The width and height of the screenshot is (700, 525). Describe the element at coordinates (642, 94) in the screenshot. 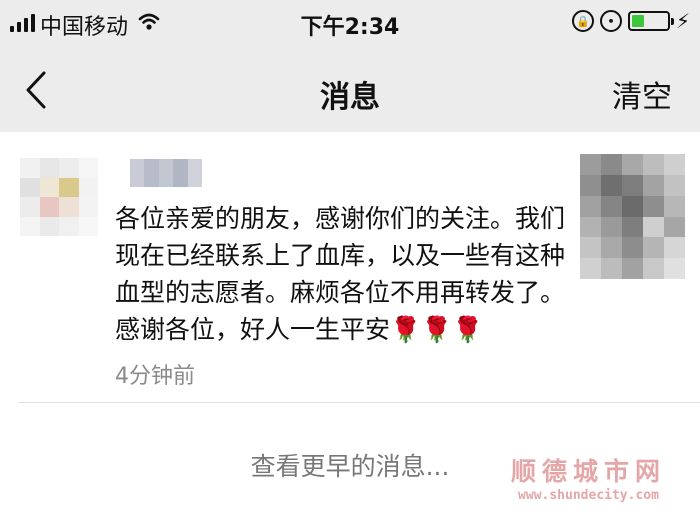

I see `clear-button: 清空` at that location.